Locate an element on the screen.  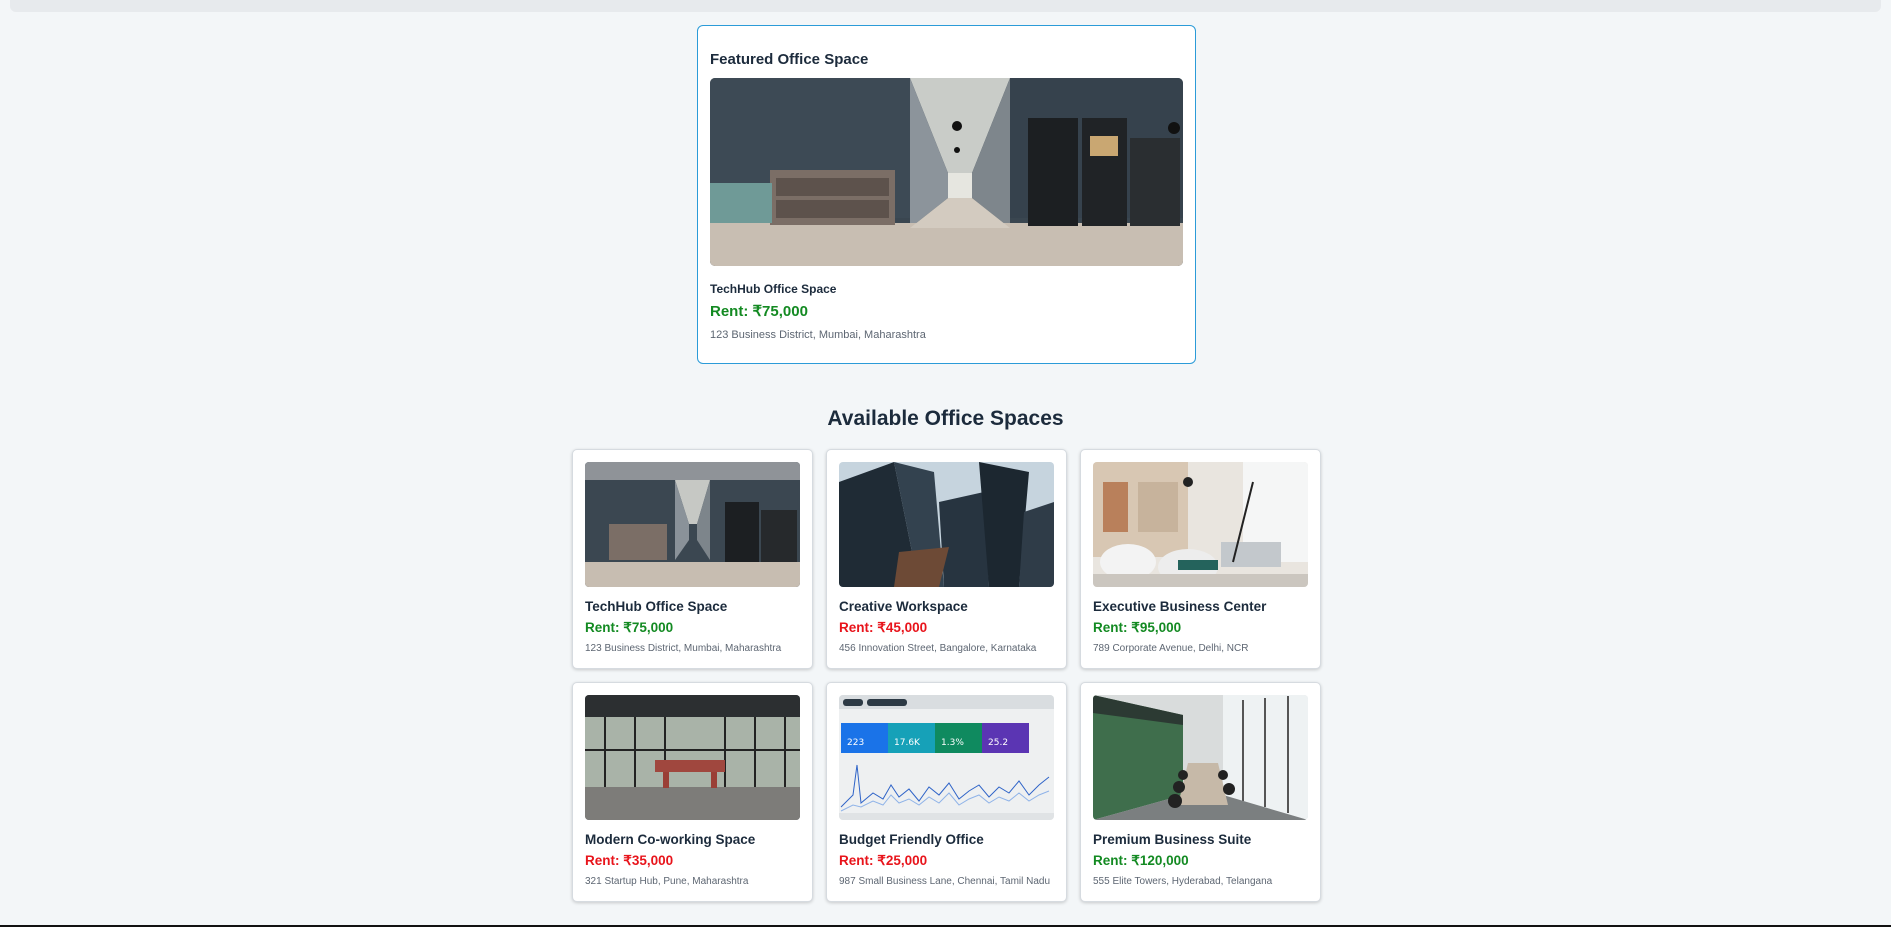
office-rent: Rent: ₹75,000 is located at coordinates (629, 627).